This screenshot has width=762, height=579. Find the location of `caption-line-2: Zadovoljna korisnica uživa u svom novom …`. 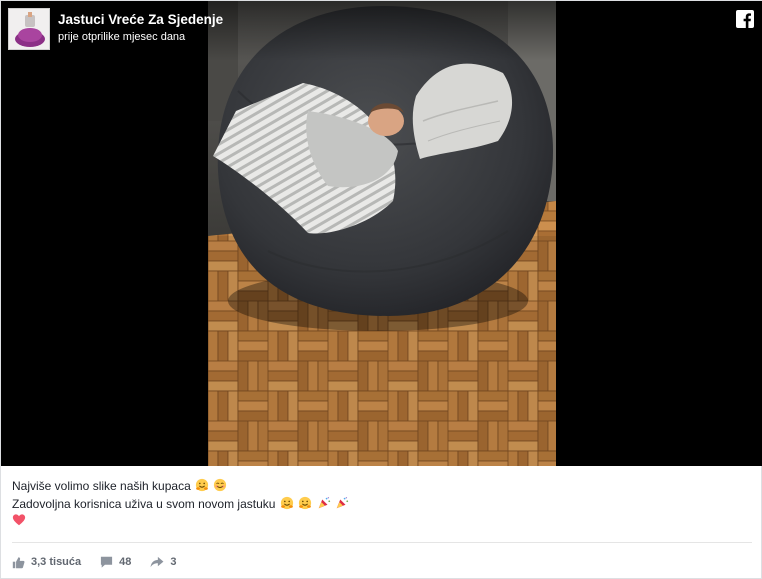

caption-line-2: Zadovoljna korisnica uživa u svom novom … is located at coordinates (382, 505).